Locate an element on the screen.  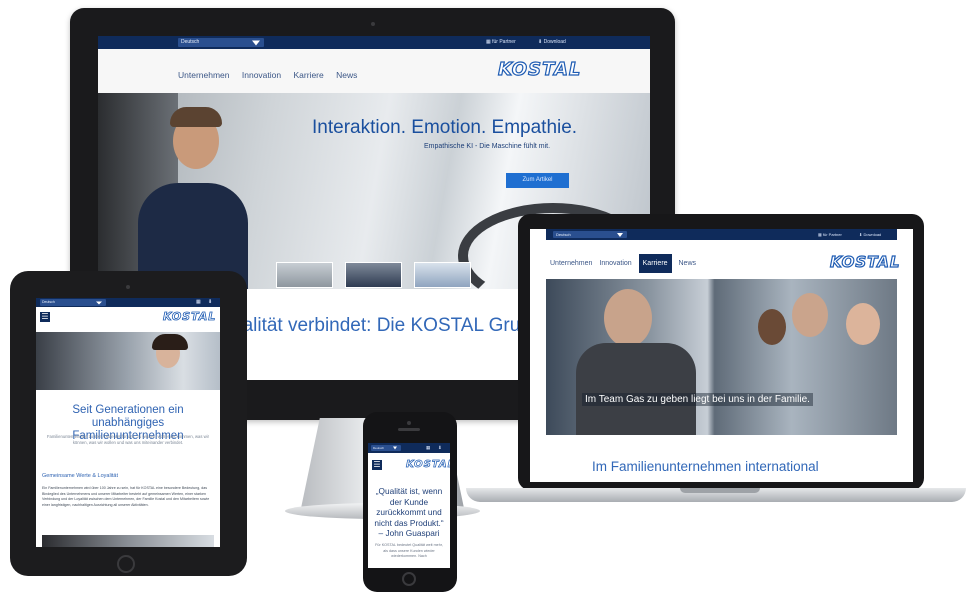
laptop-partner-link: ▦ für Partner is located at coordinates (830, 234).